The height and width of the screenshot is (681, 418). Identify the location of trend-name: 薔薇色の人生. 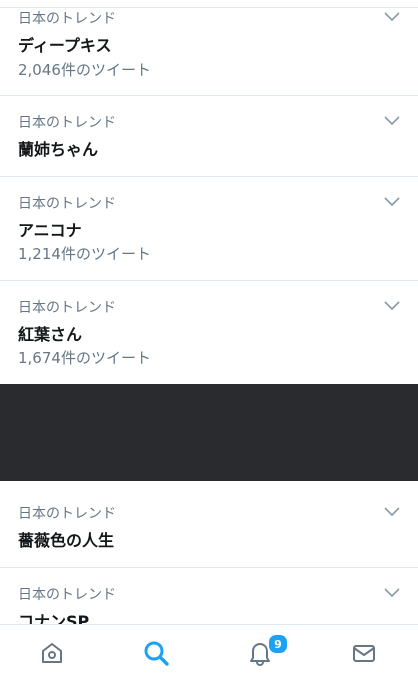
(66, 540).